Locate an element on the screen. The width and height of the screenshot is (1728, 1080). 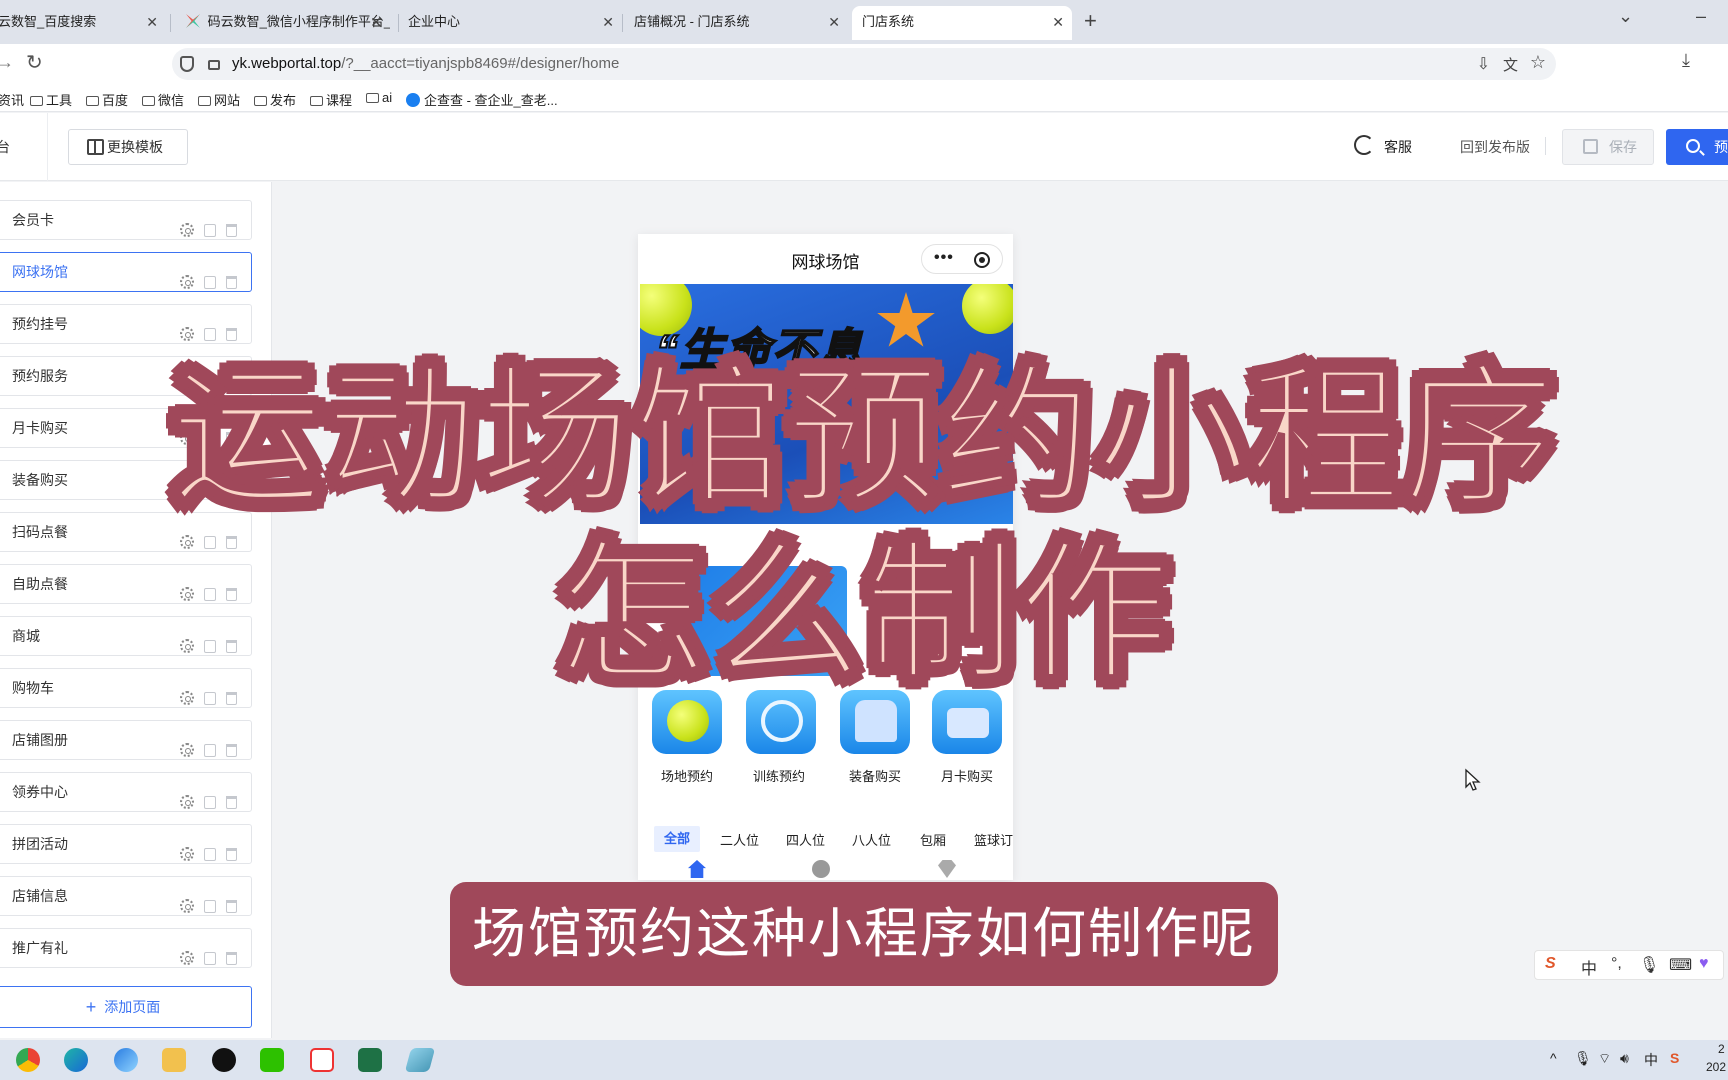
tab-enterprise-center: 企业中心 ✕ is located at coordinates (510, 23).